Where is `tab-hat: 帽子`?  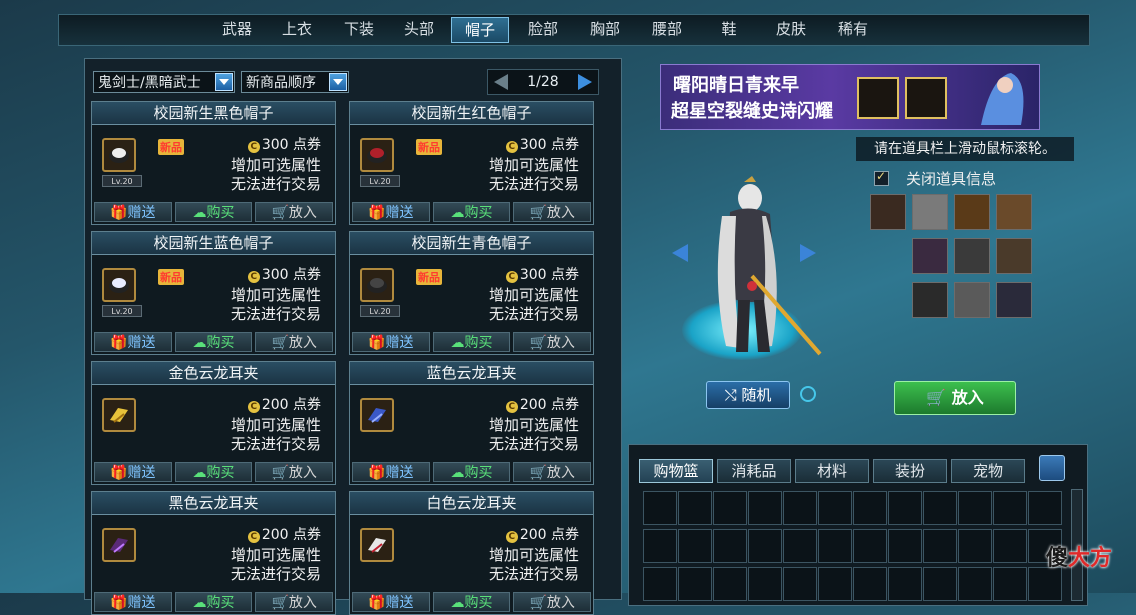
tab-hat: 帽子 is located at coordinates (480, 30).